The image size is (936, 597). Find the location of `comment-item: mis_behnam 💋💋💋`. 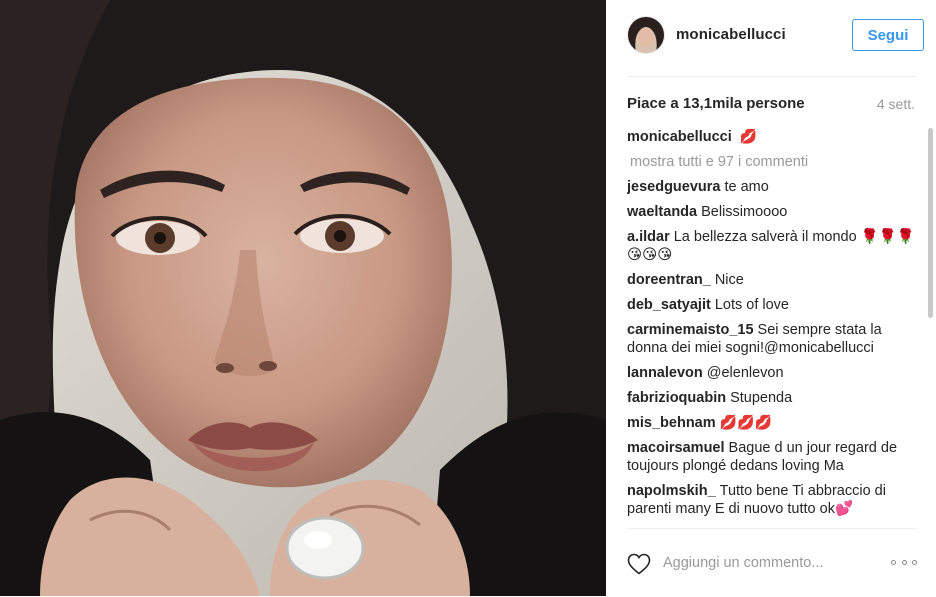

comment-item: mis_behnam 💋💋💋 is located at coordinates (772, 423).